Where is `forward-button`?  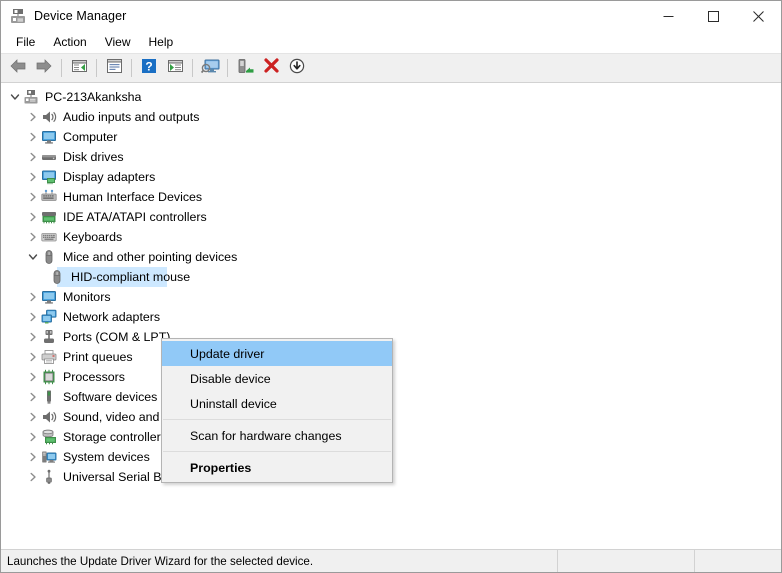
forward-button is located at coordinates (44, 68).